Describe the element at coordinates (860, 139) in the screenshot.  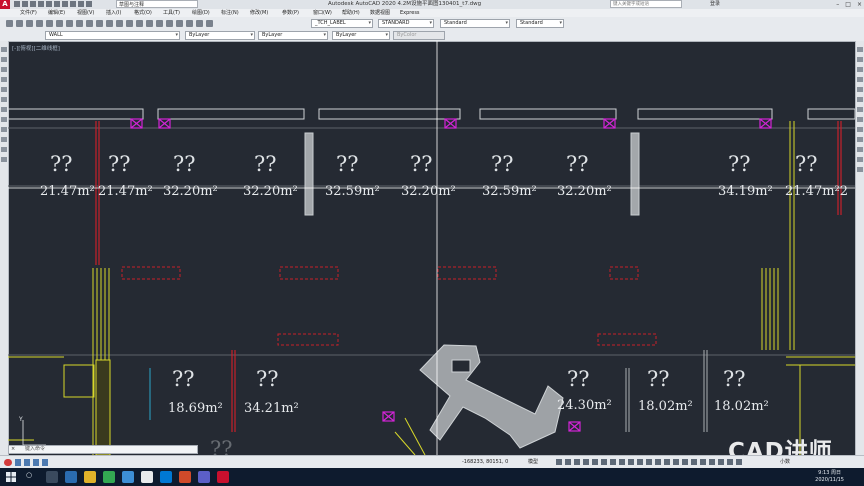
I see `trim-tool-icon` at that location.